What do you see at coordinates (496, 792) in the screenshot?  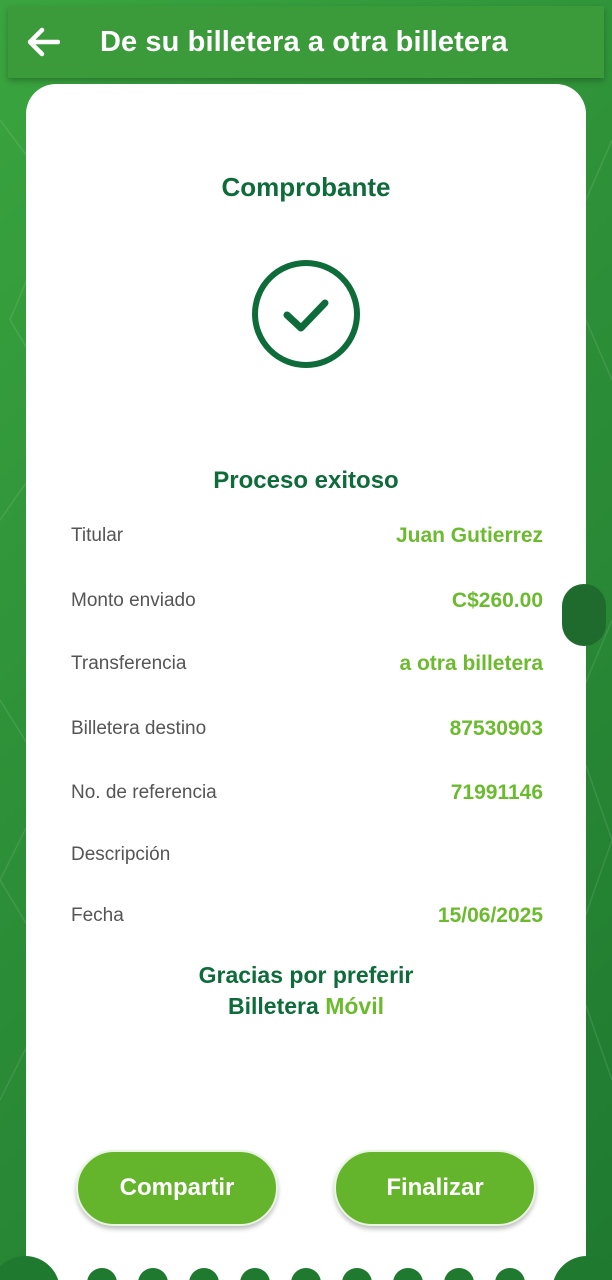 I see `row-value: 71991146` at bounding box center [496, 792].